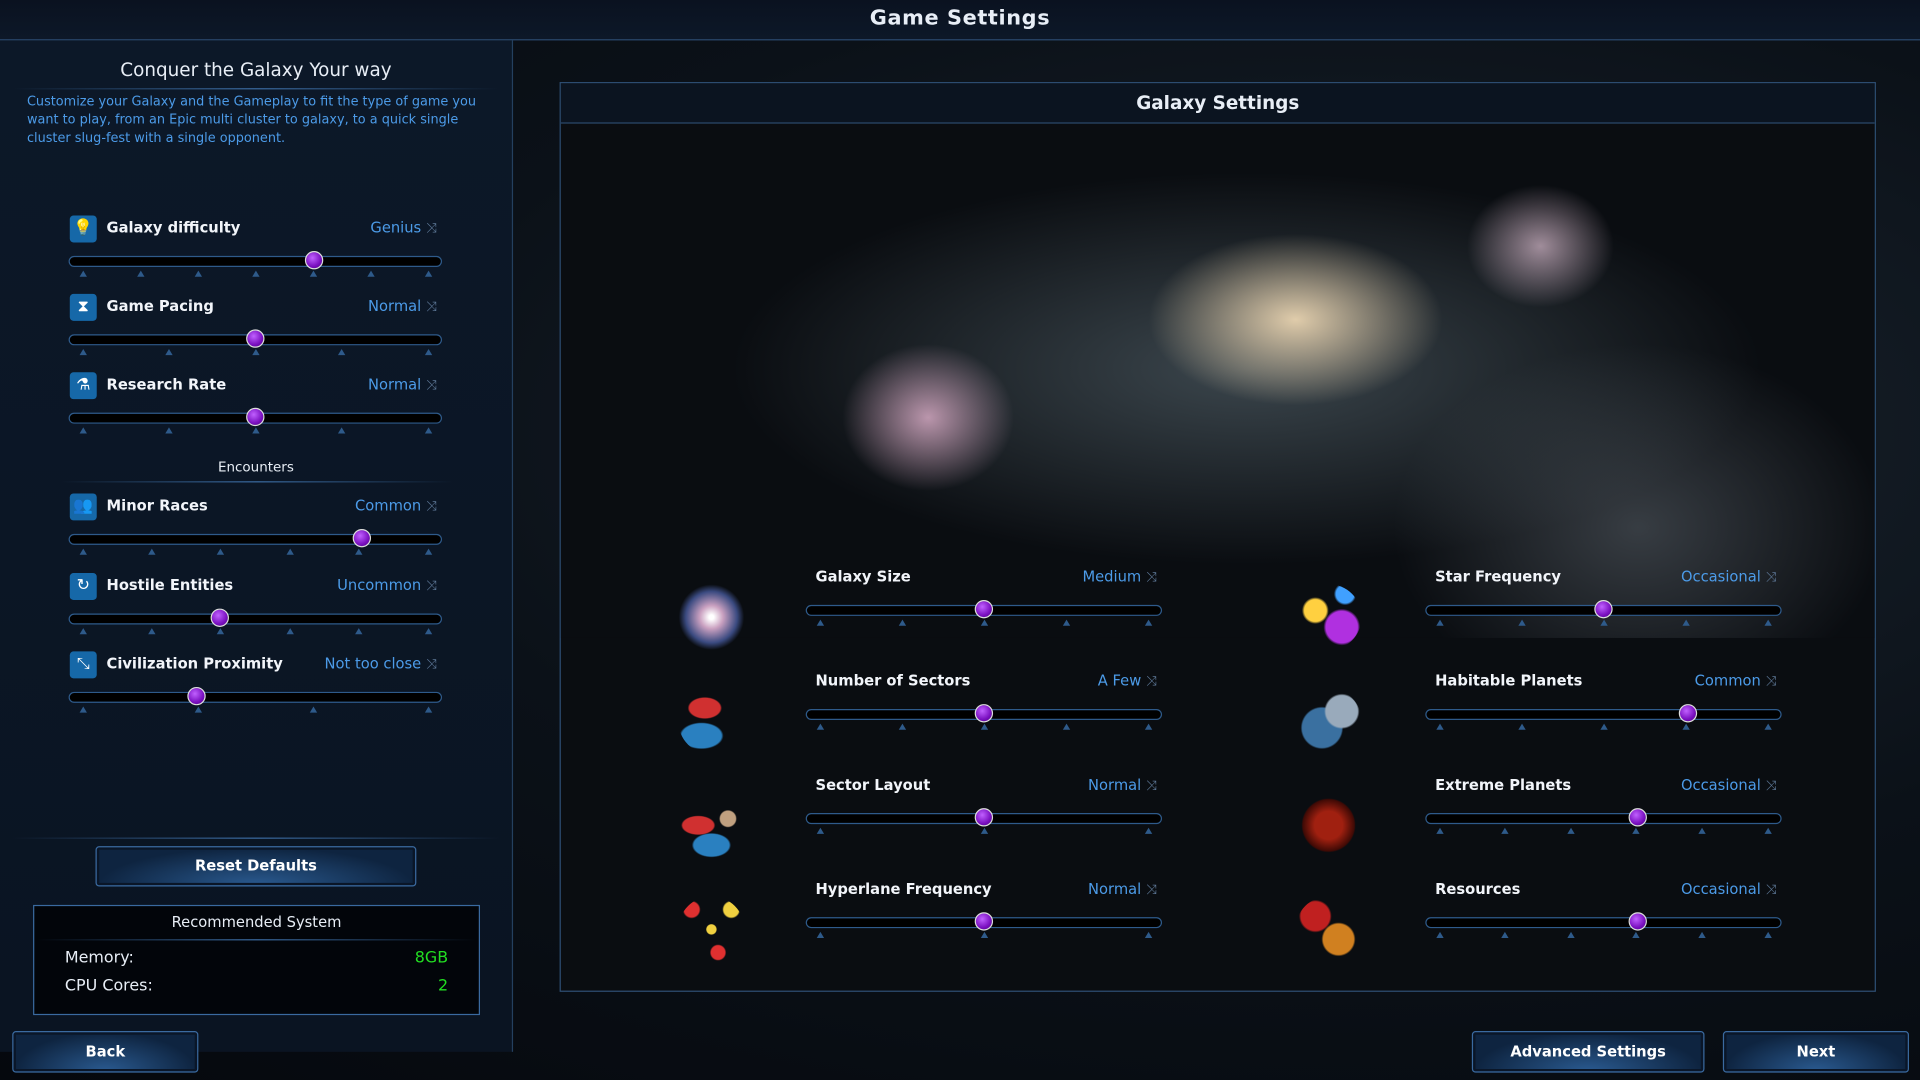  I want to click on galaxy-setting-galaxy-size-value: Medium, so click(1112, 577).